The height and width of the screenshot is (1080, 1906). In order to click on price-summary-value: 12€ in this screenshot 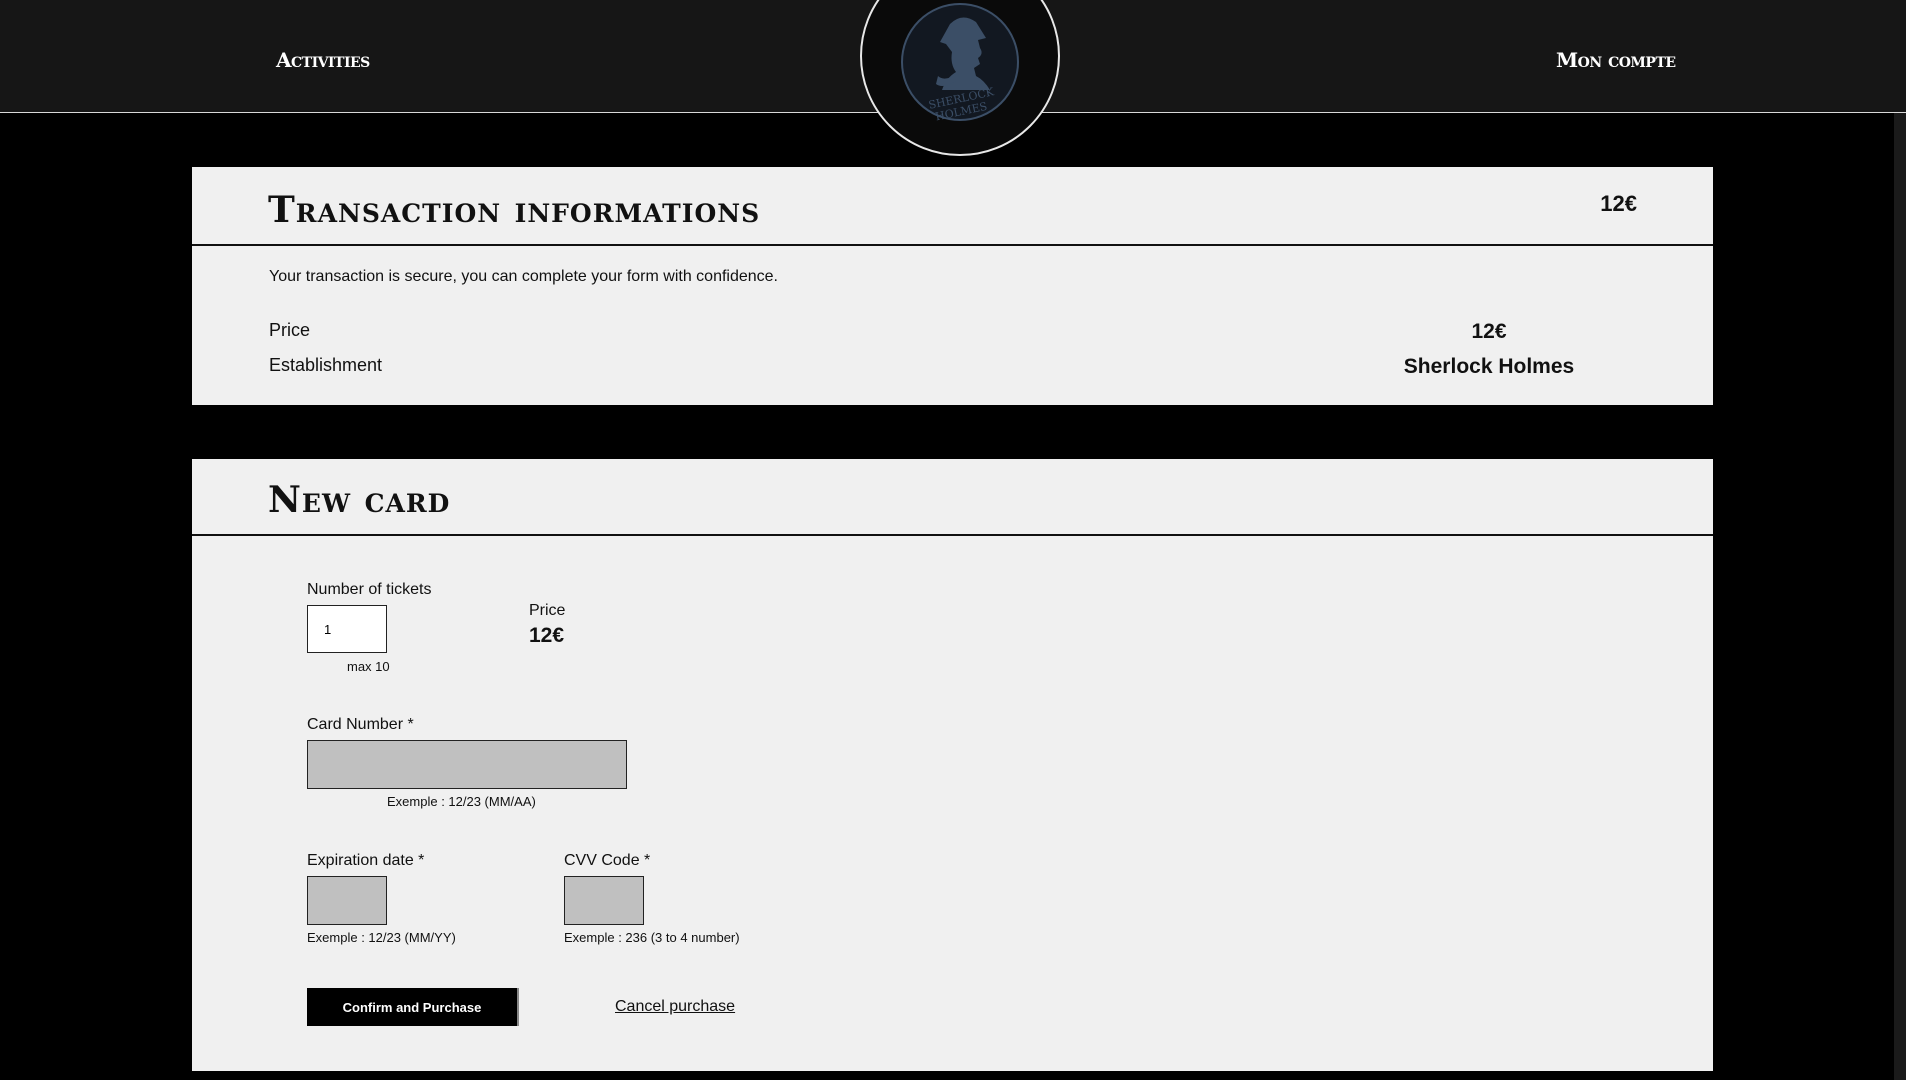, I will do `click(547, 635)`.